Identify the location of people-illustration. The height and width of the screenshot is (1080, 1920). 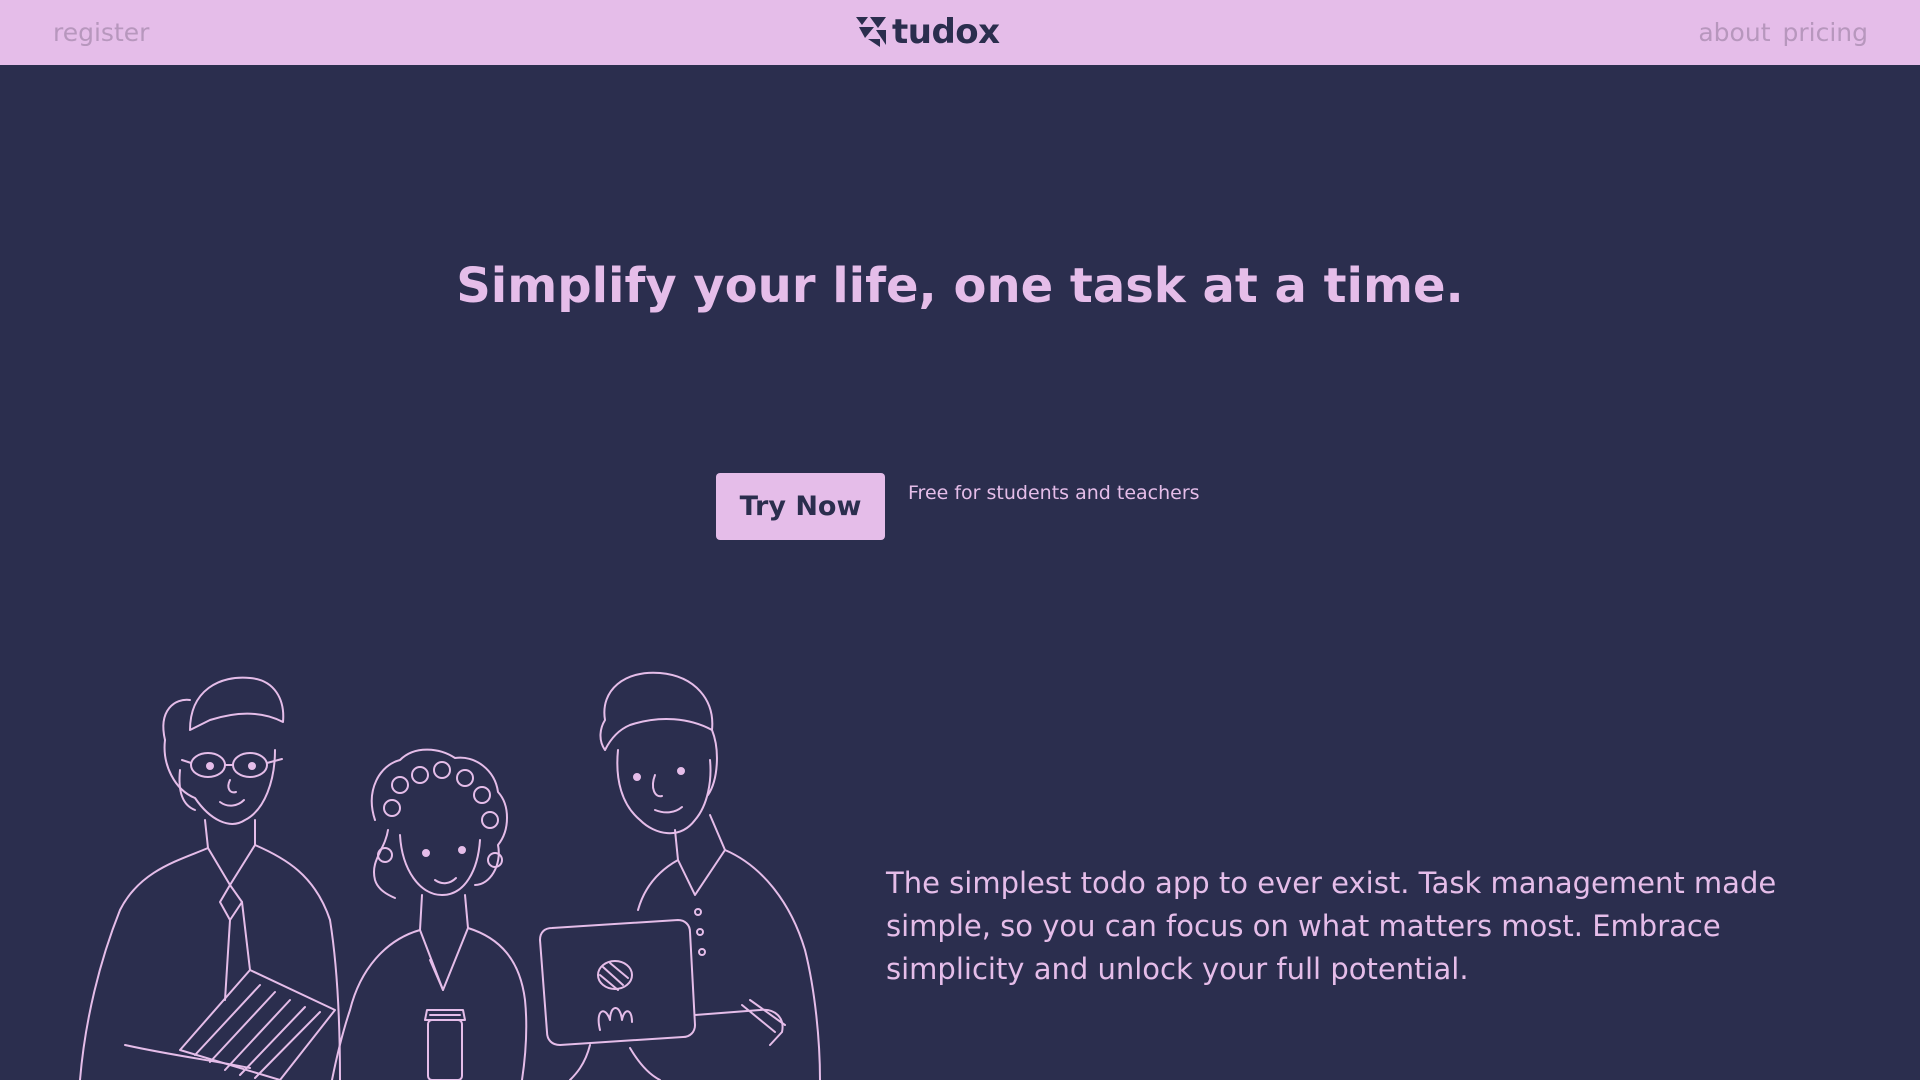
(450, 875).